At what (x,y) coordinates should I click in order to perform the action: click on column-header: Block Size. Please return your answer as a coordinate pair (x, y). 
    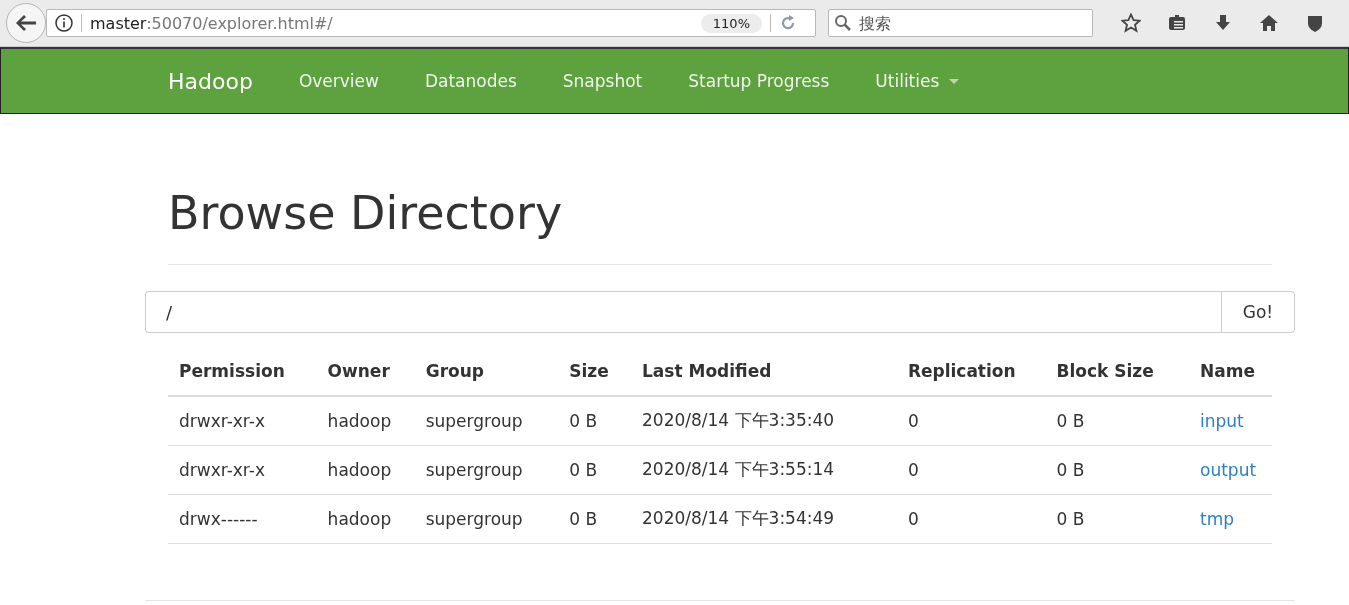
    Looking at the image, I should click on (1117, 378).